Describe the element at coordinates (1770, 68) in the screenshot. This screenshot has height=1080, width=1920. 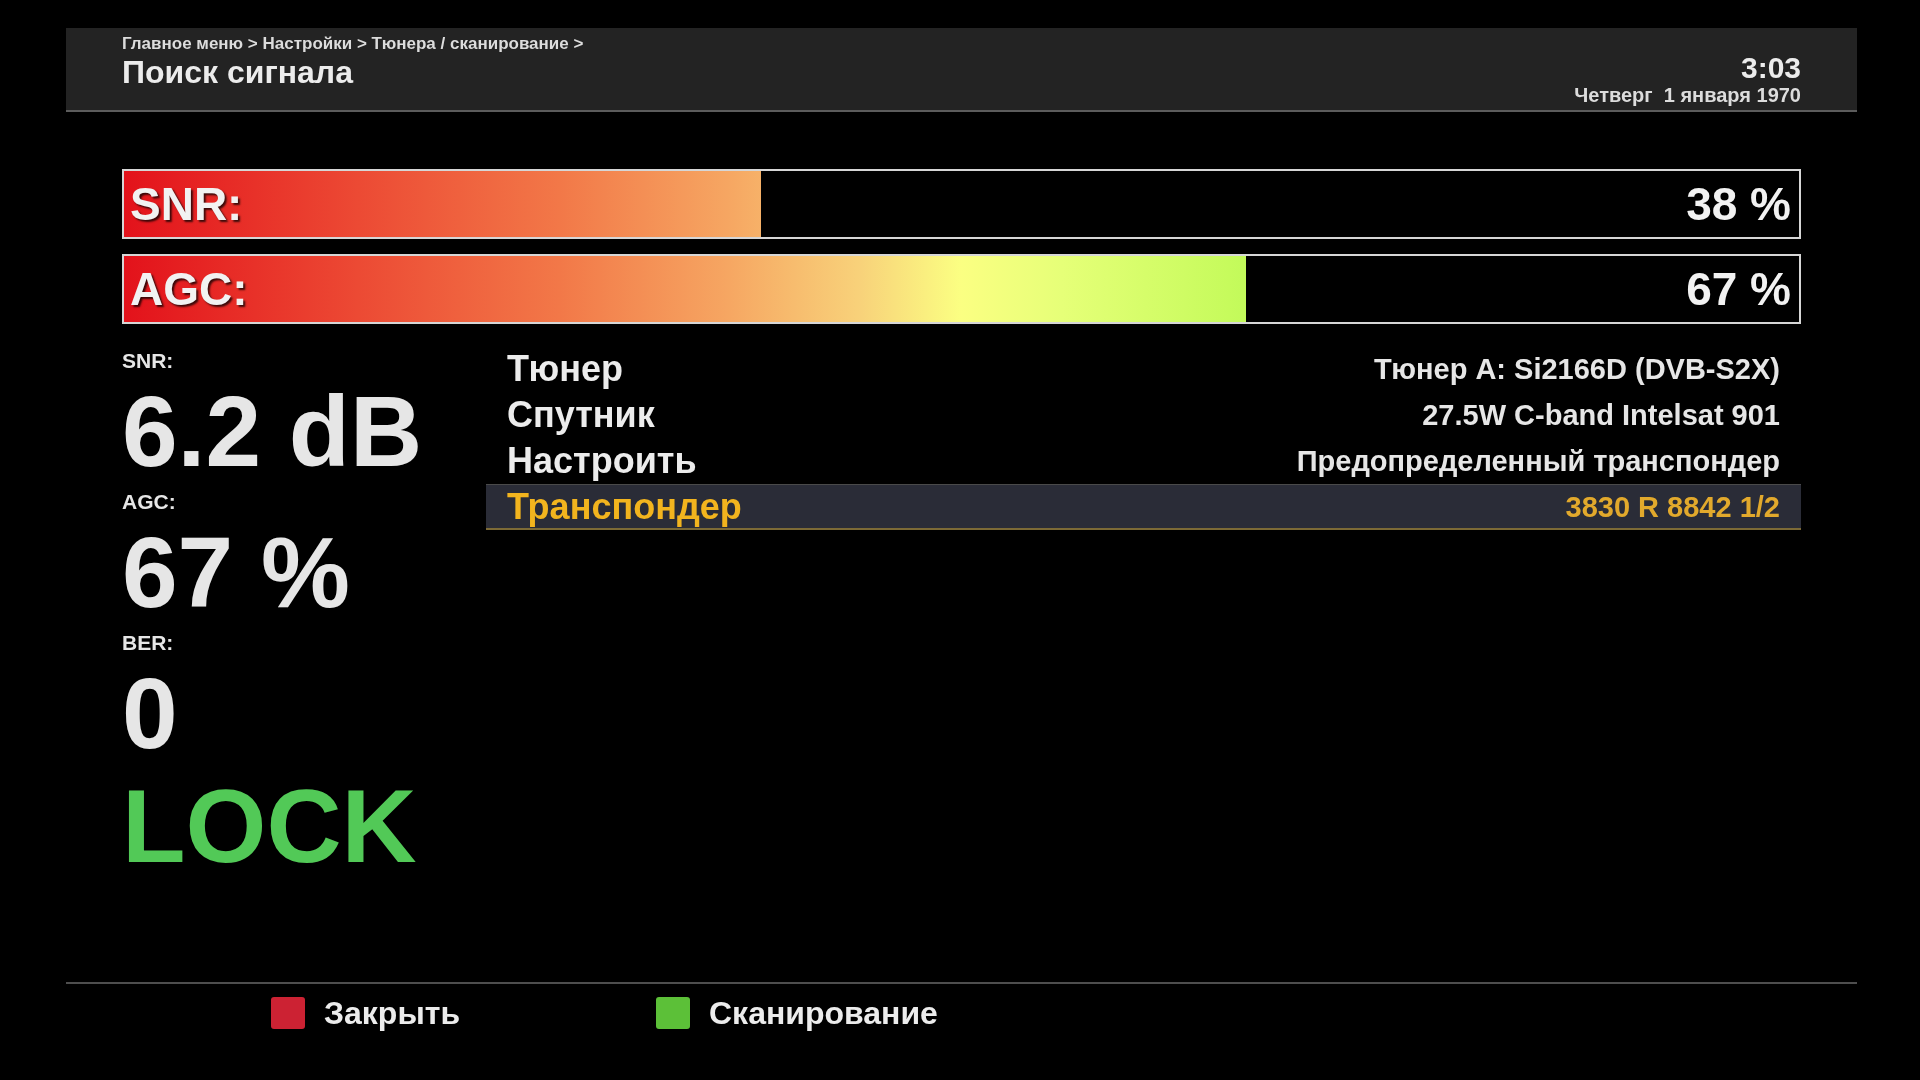
I see `clock-time: 3:03` at that location.